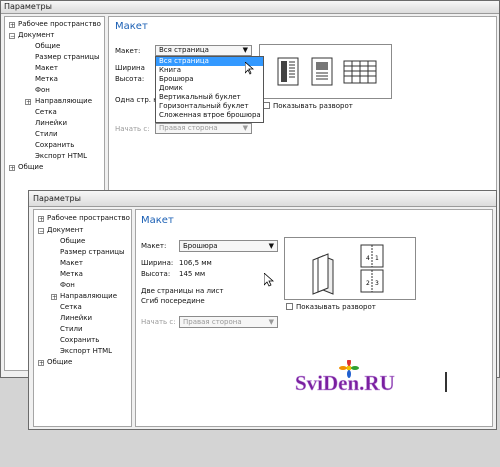 The height and width of the screenshot is (467, 500). What do you see at coordinates (262, 199) in the screenshot?
I see `front-title-bar: Параметры` at bounding box center [262, 199].